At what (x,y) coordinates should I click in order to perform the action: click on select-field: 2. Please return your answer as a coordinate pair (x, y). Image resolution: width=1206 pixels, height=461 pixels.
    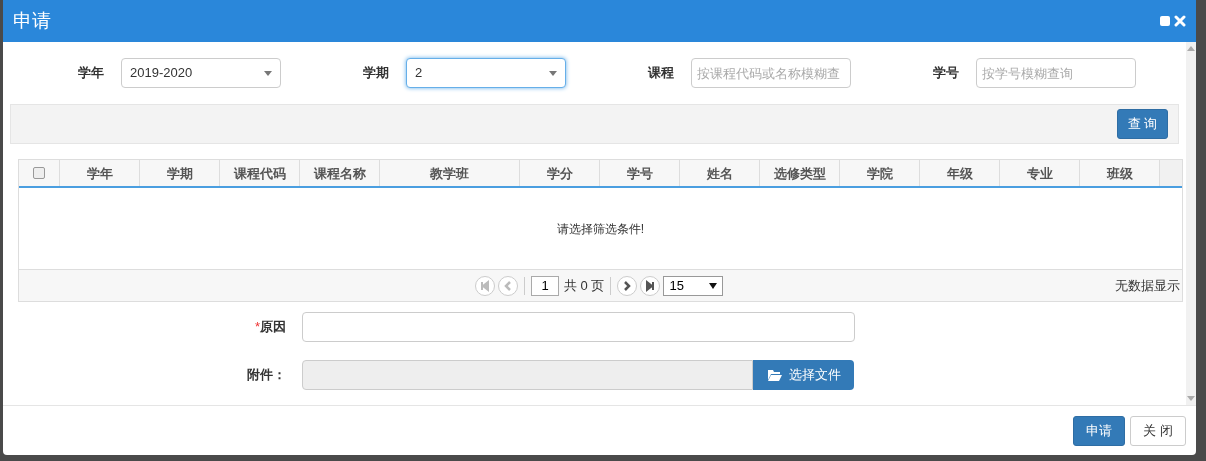
    Looking at the image, I should click on (486, 73).